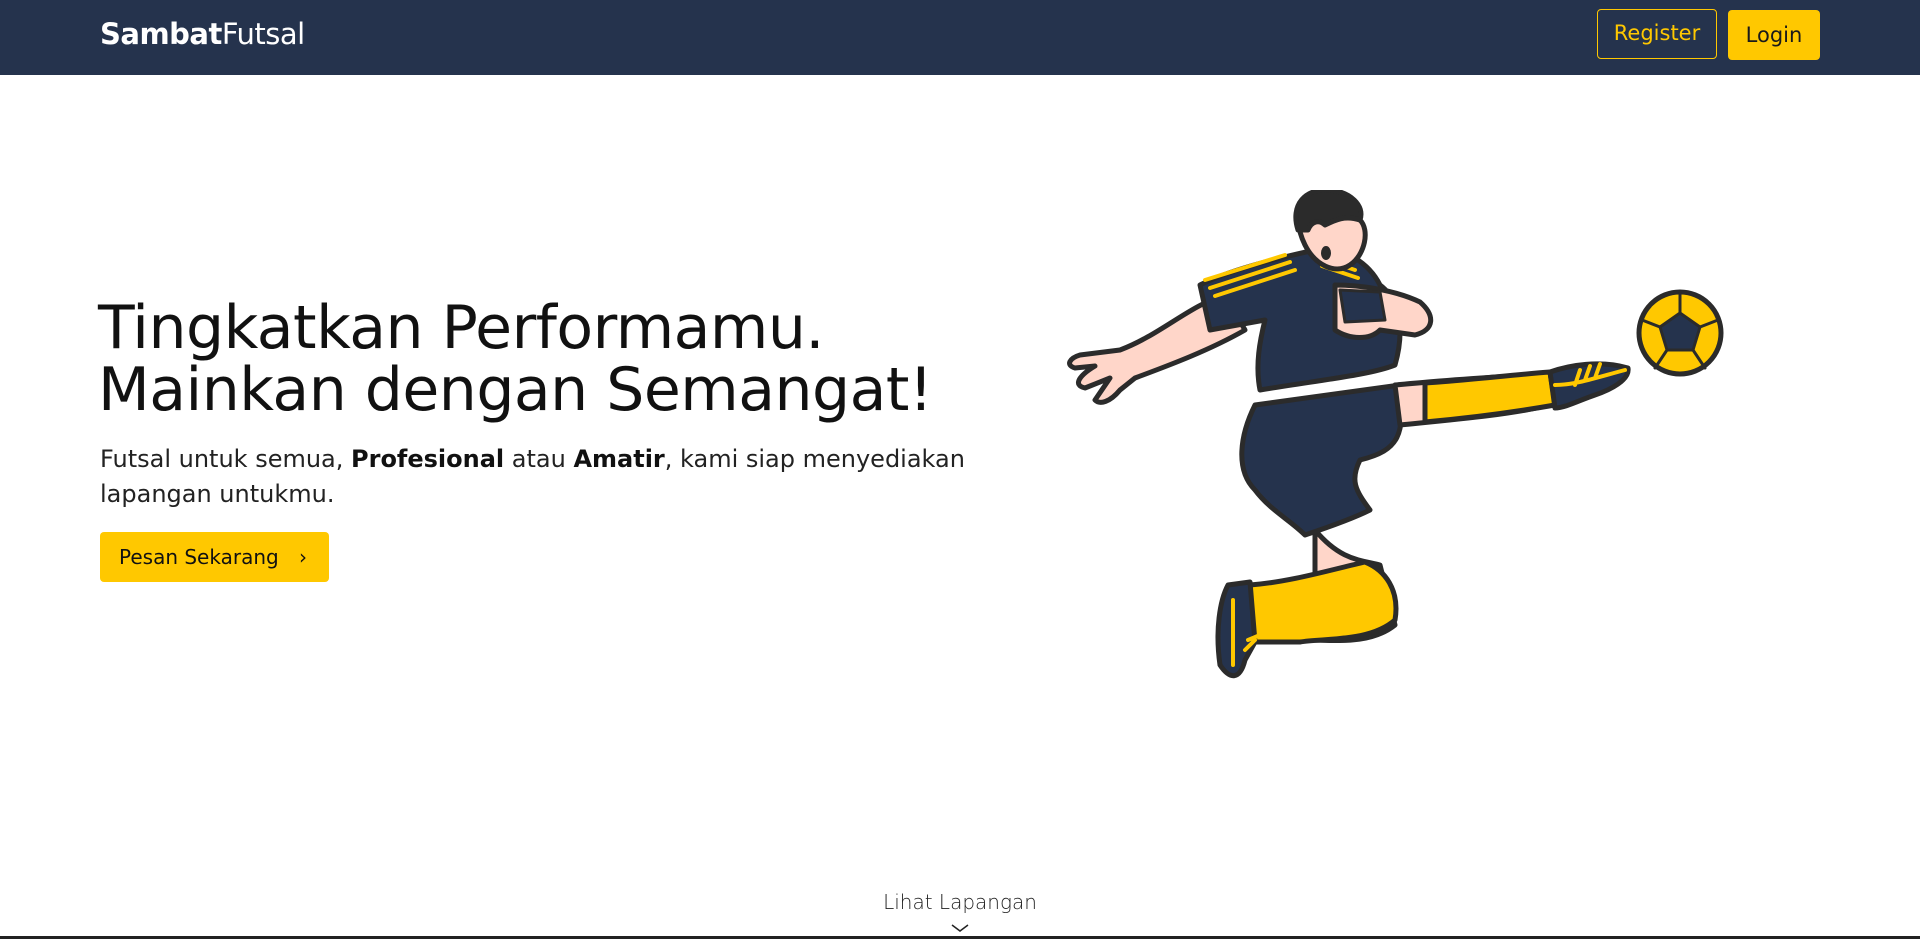  I want to click on book-now-label: Pesan Sekarang, so click(199, 557).